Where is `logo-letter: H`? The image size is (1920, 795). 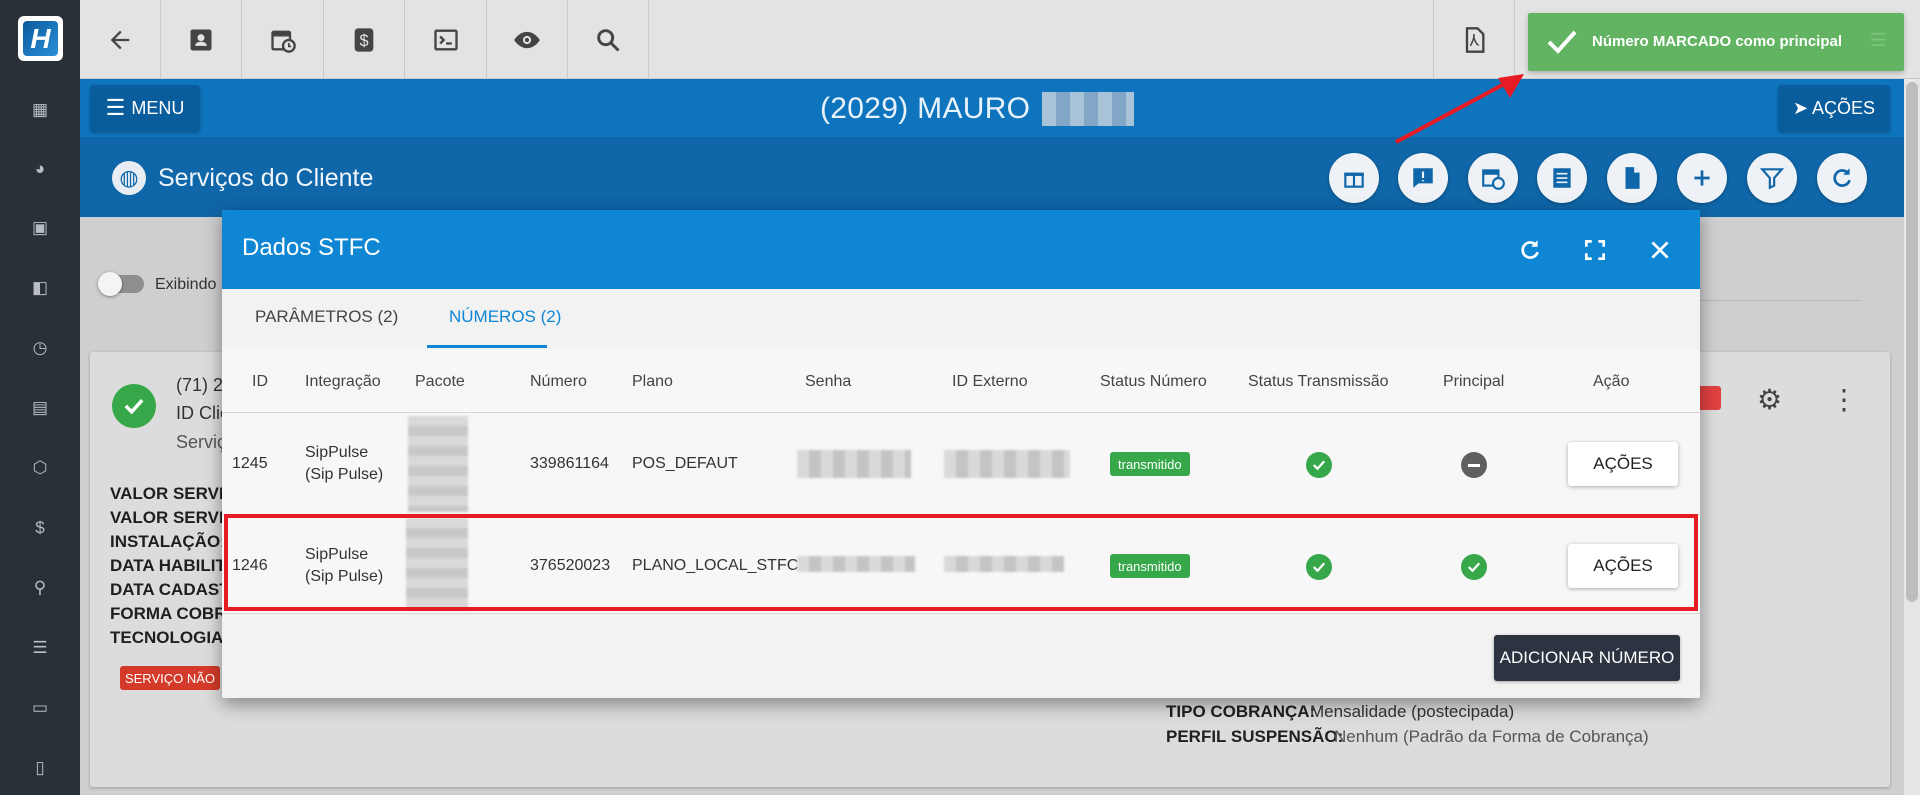
logo-letter: H is located at coordinates (40, 38).